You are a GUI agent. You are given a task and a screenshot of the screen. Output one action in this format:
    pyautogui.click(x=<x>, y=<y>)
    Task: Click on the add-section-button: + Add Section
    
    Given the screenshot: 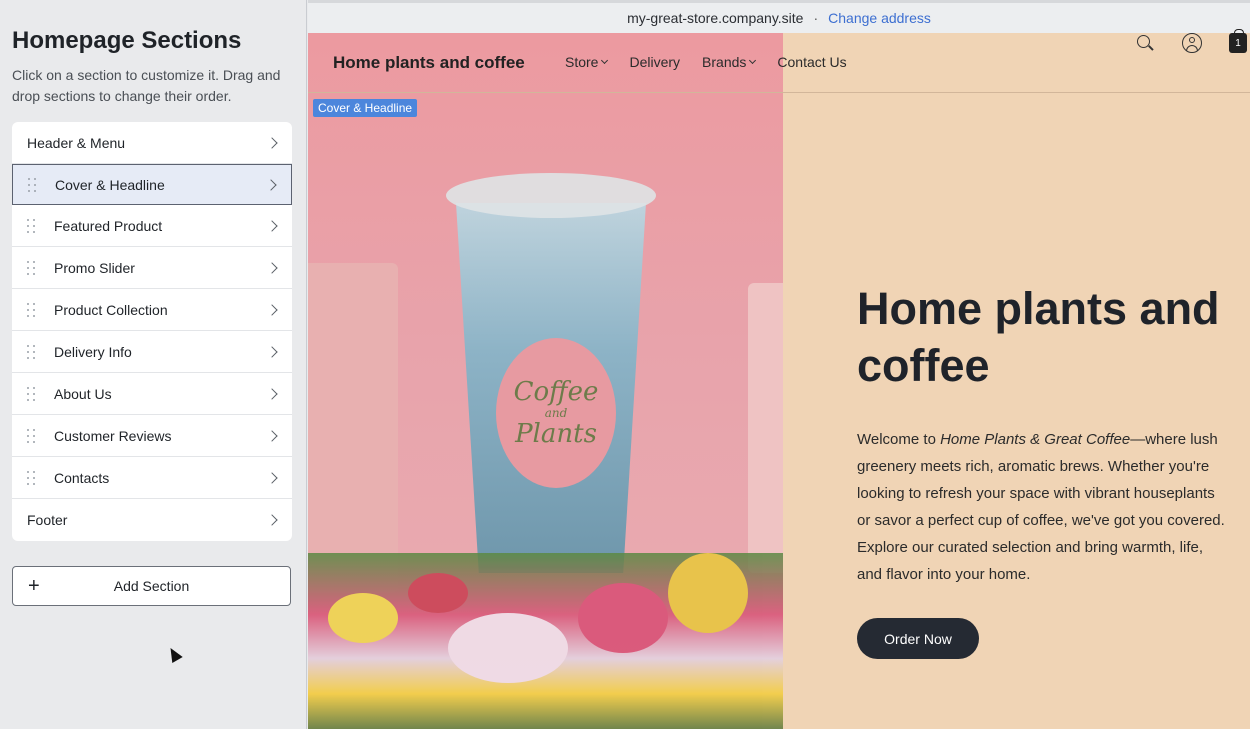 What is the action you would take?
    pyautogui.click(x=151, y=586)
    